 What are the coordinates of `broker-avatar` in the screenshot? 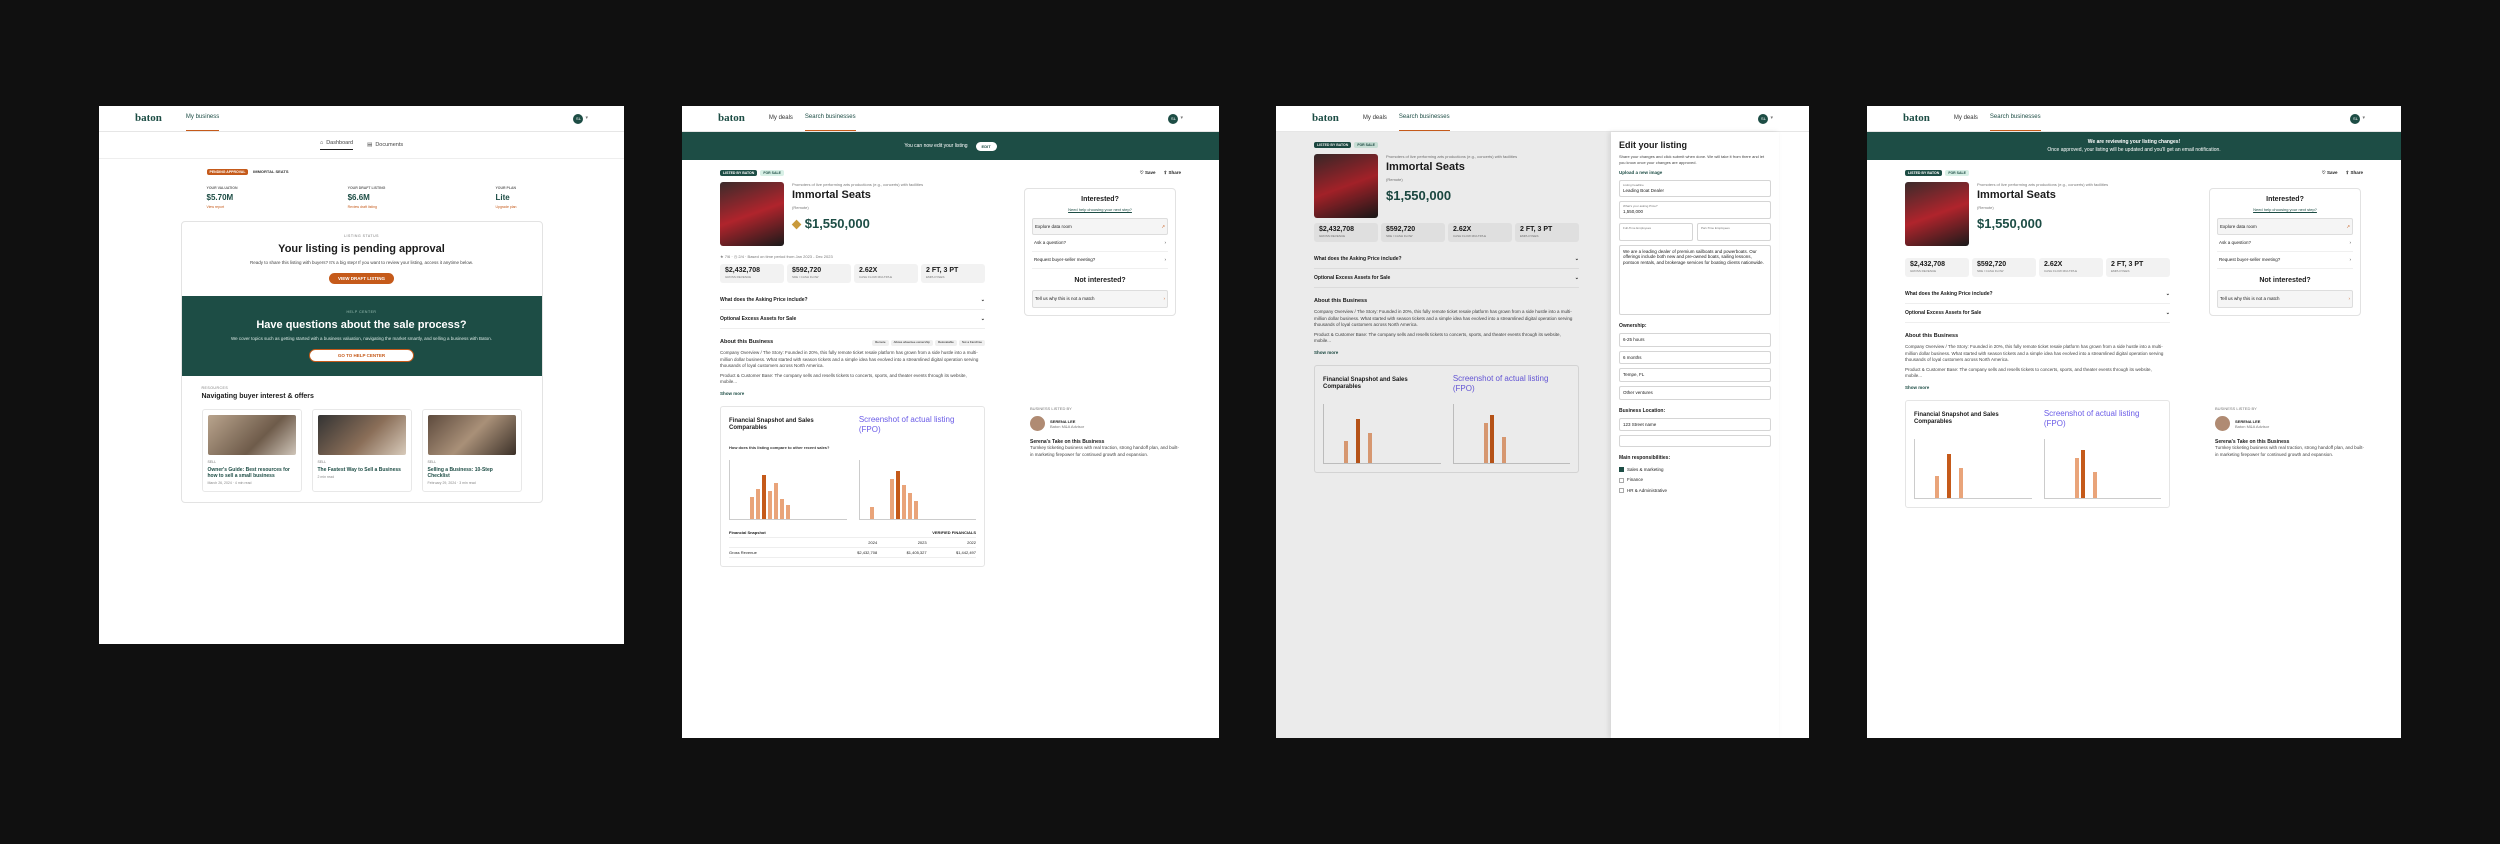 It's located at (1037, 423).